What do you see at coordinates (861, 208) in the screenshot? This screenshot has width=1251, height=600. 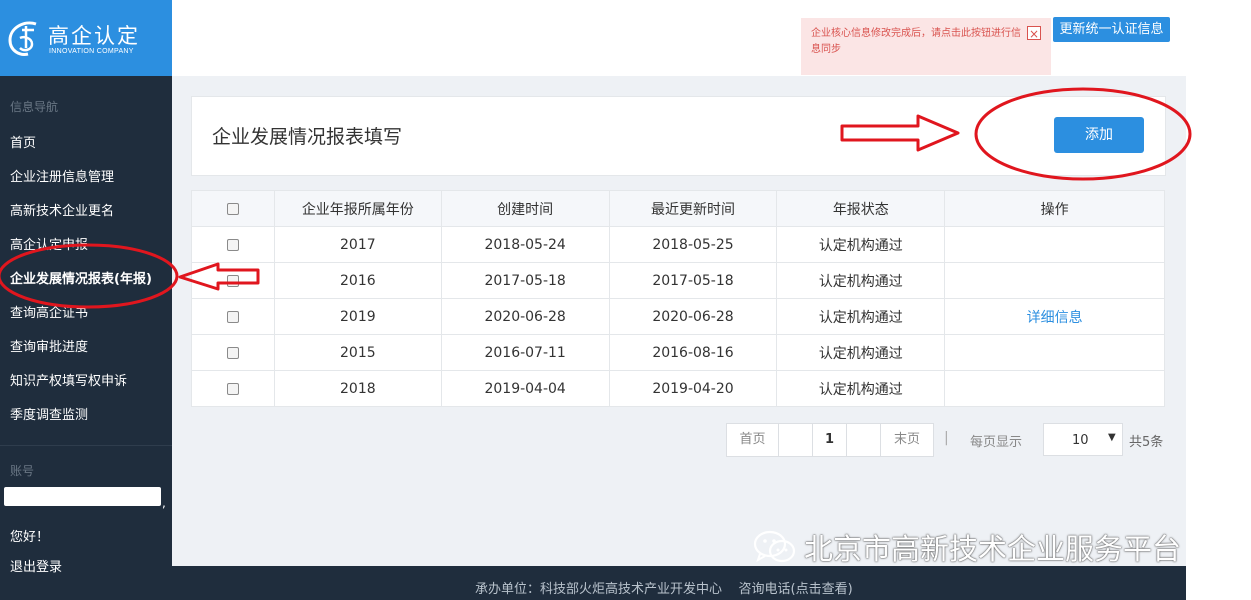 I see `column-header-status: 年报状态` at bounding box center [861, 208].